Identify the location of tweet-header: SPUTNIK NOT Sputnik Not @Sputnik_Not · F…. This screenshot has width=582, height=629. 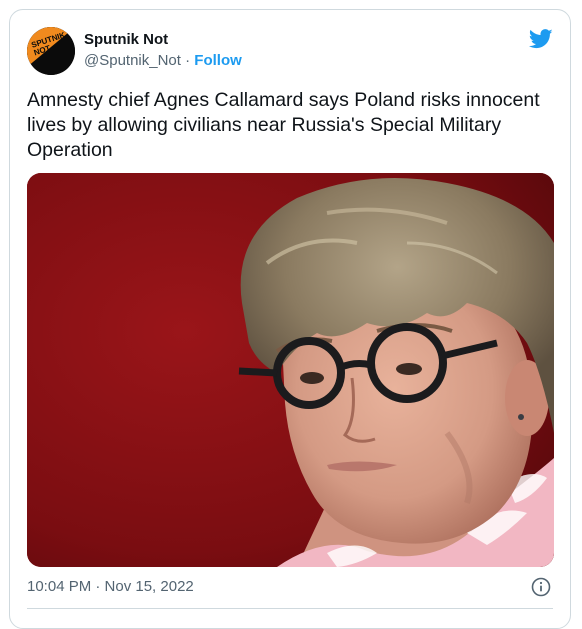
(290, 51).